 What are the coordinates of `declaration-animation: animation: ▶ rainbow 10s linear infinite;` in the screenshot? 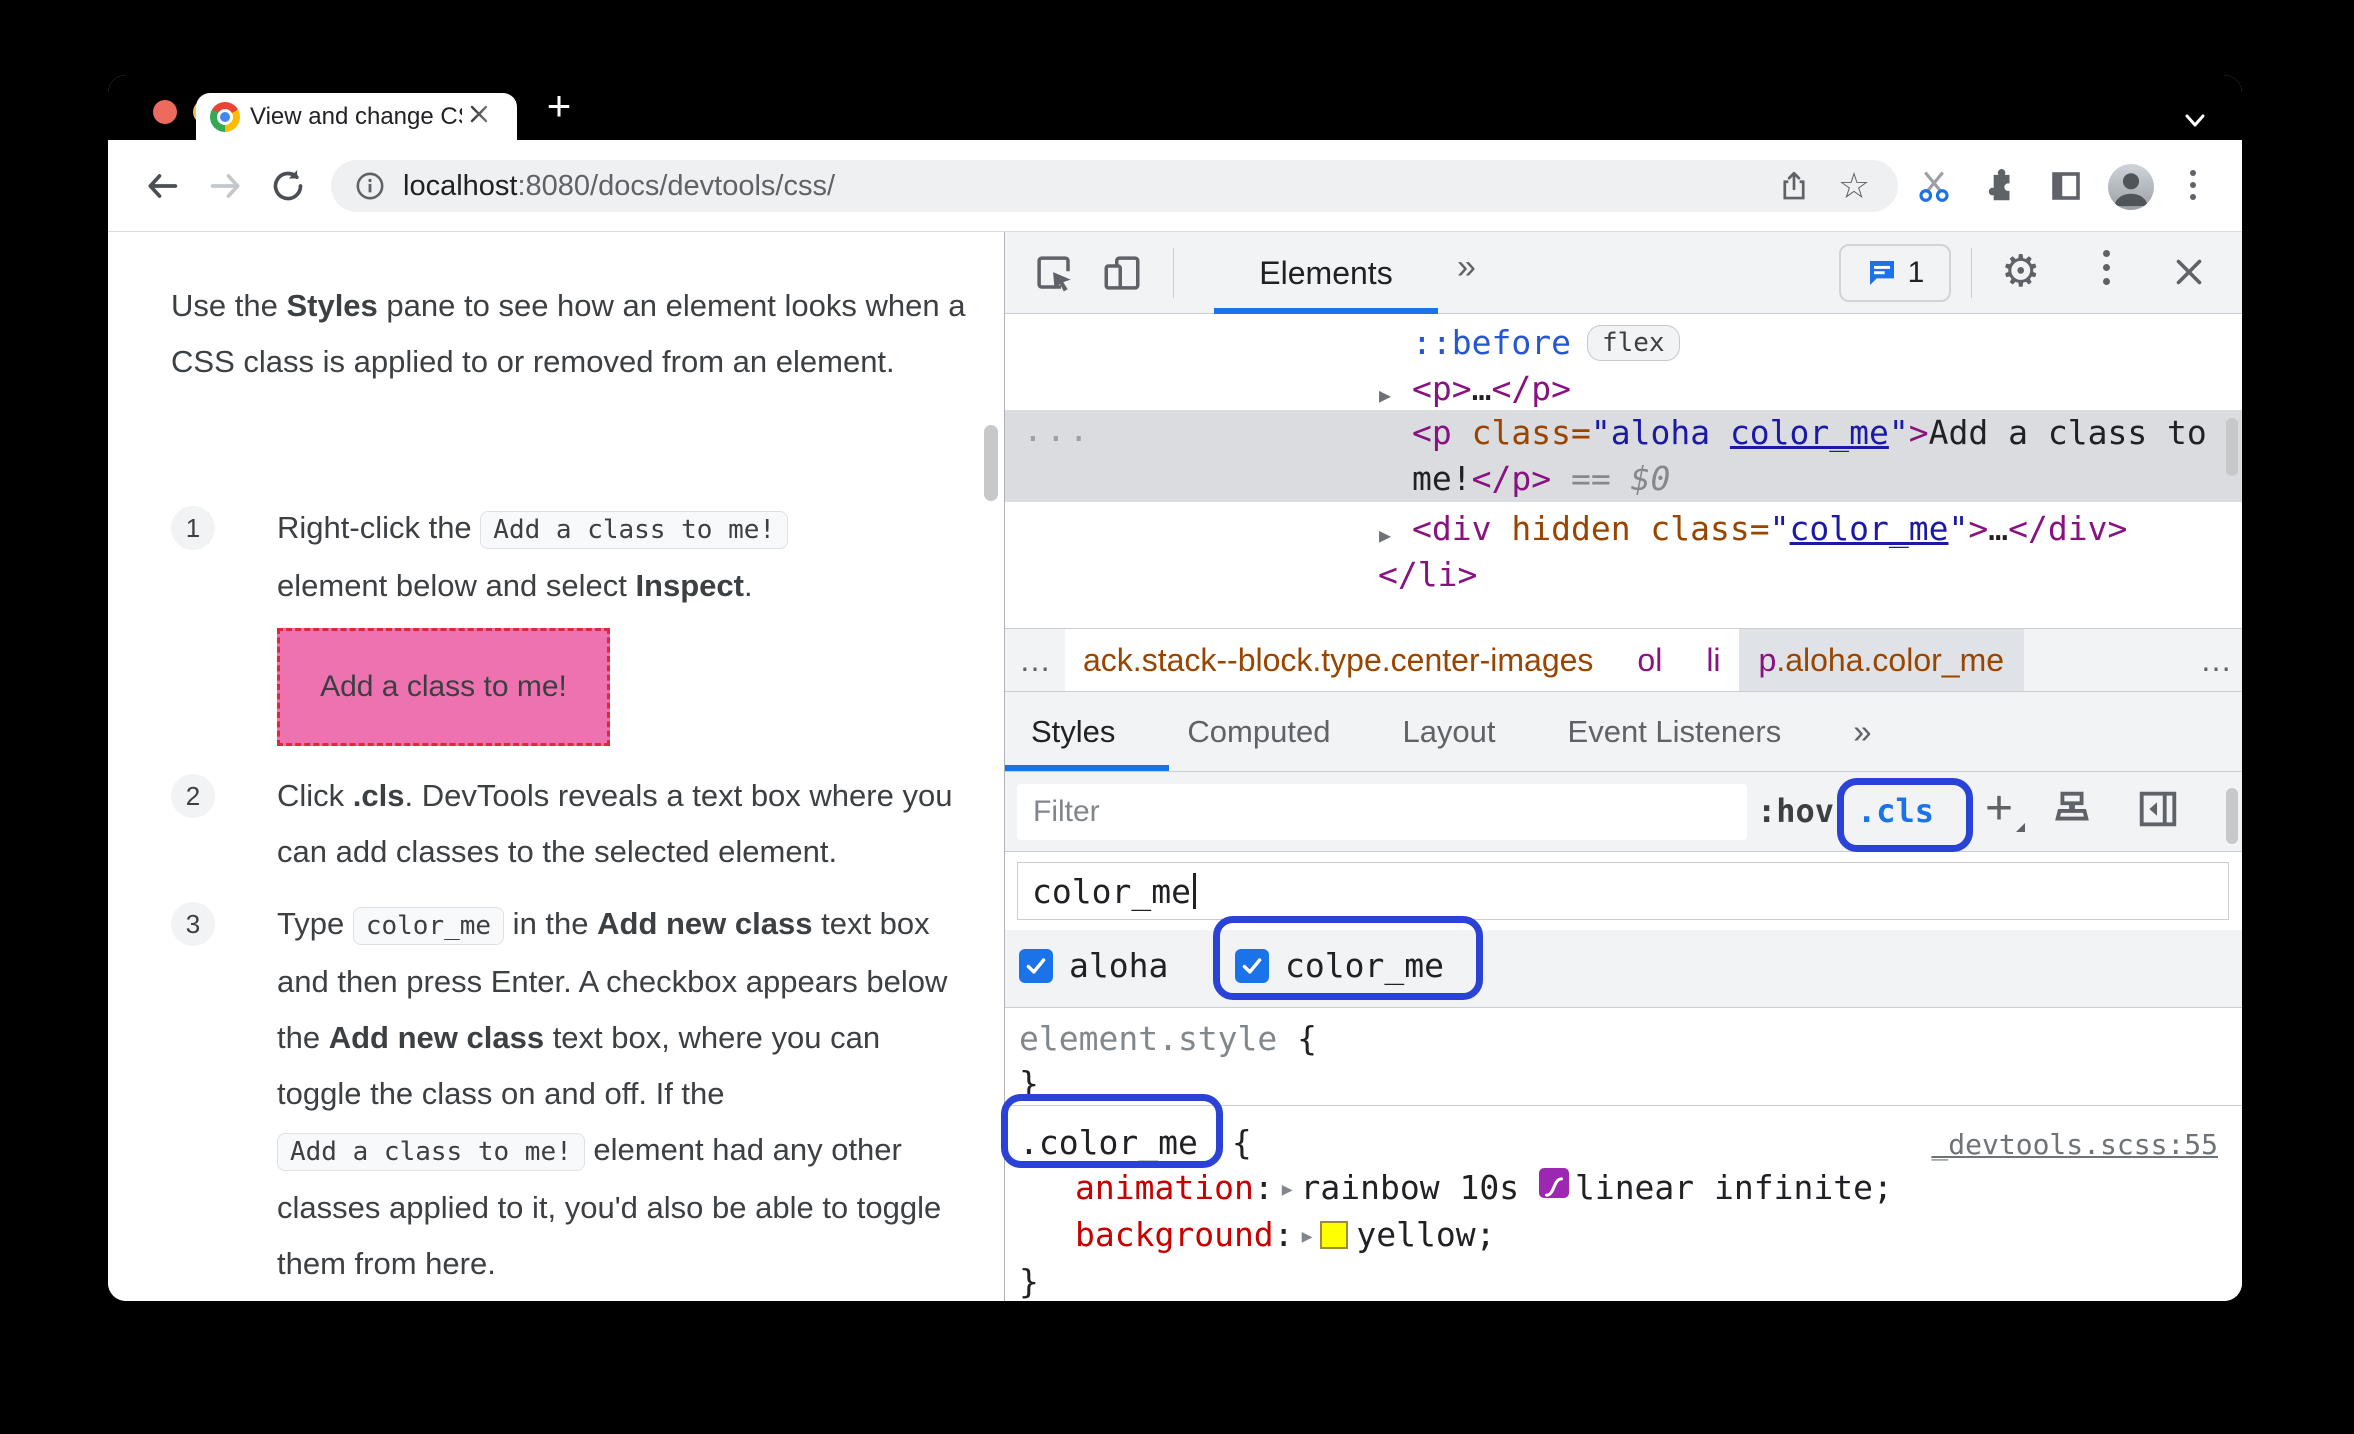 It's located at (1630, 1188).